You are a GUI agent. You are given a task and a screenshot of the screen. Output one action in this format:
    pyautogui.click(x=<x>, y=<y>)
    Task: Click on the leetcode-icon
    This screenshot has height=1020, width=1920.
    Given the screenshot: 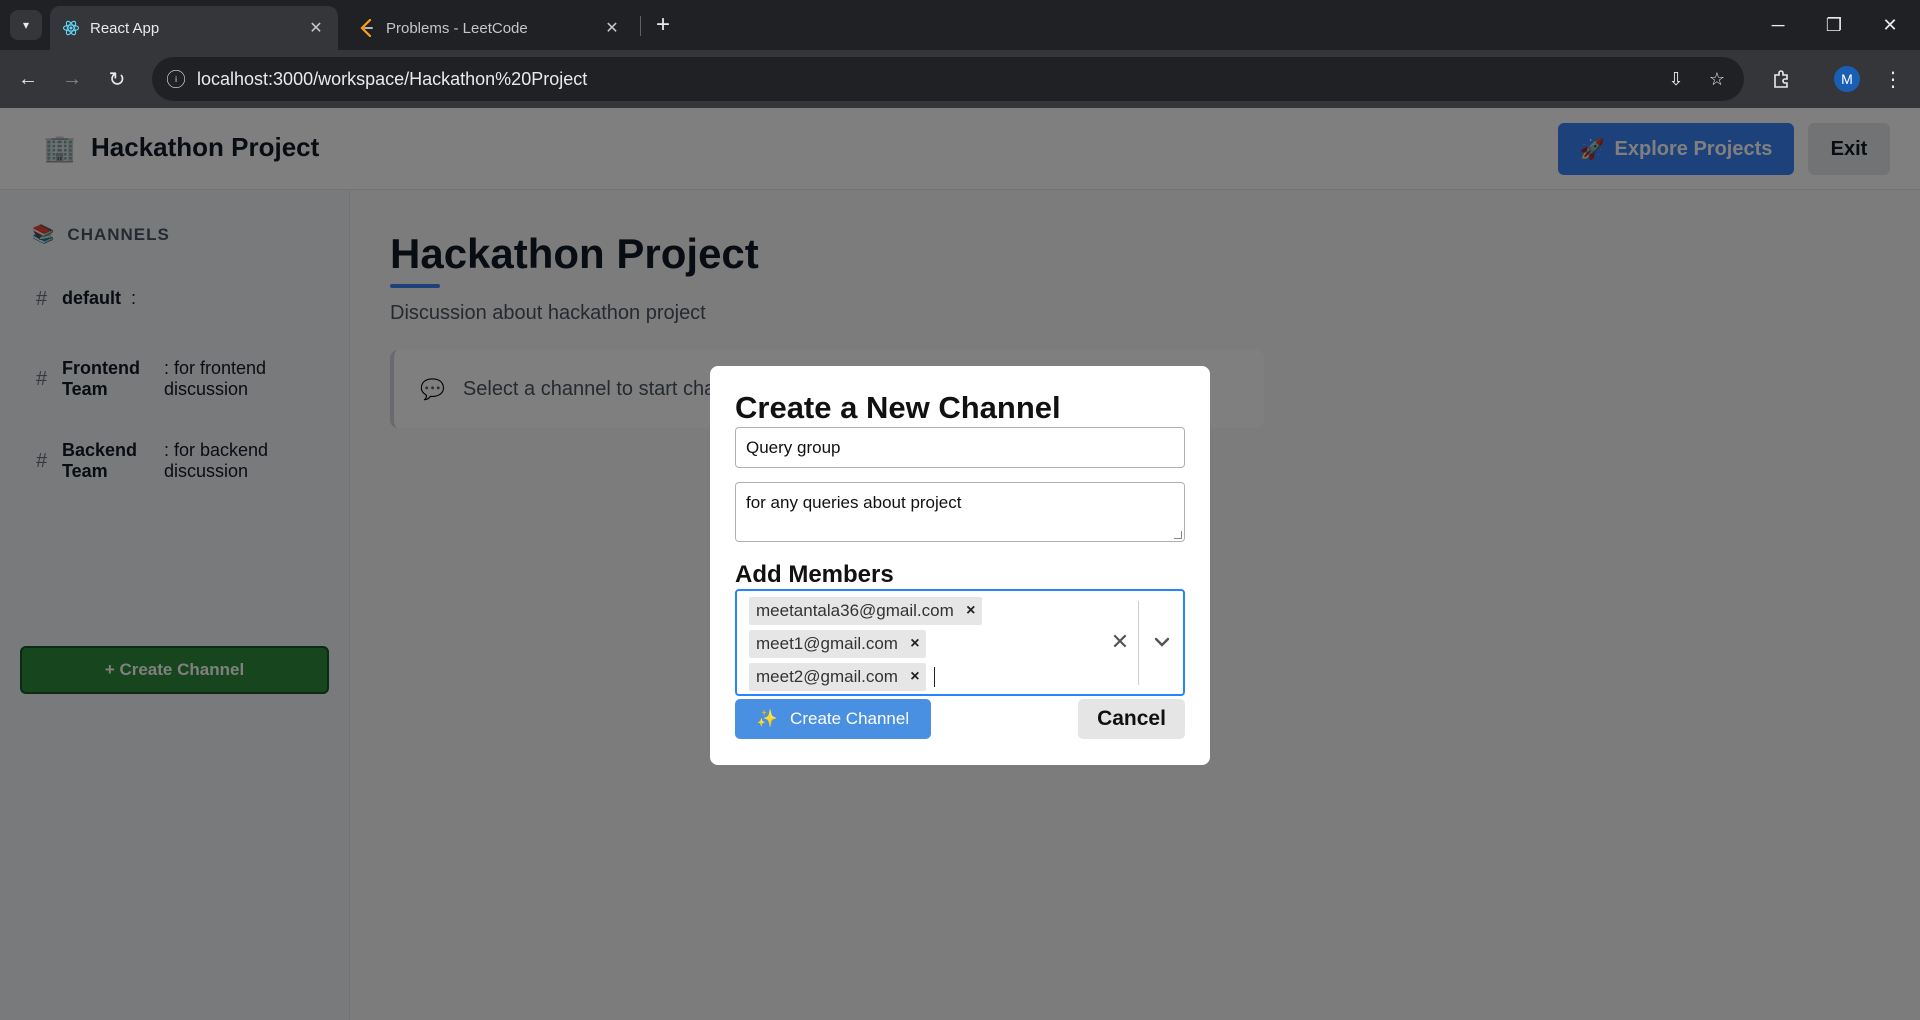 What is the action you would take?
    pyautogui.click(x=367, y=28)
    